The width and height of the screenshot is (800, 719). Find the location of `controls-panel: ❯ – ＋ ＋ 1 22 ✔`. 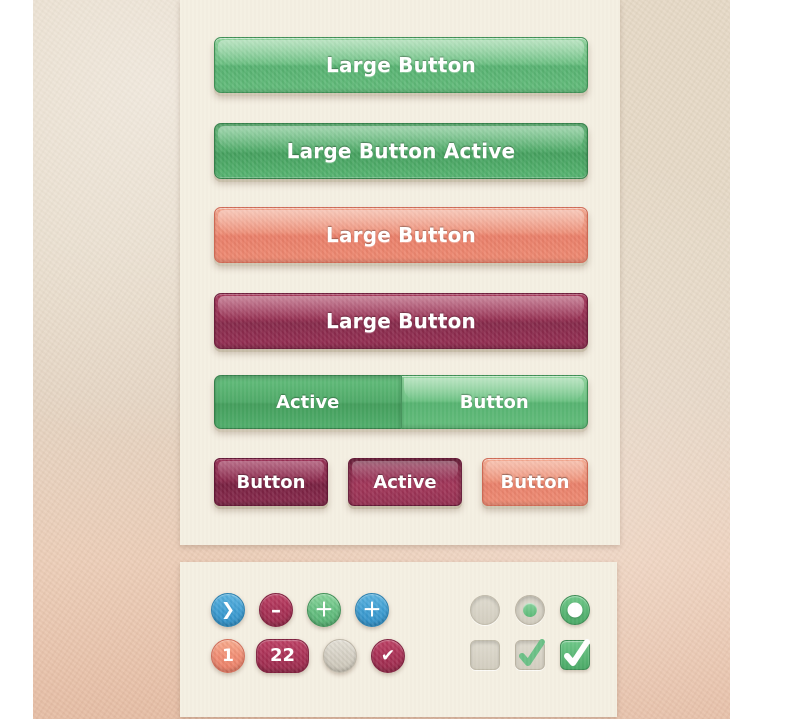

controls-panel: ❯ – ＋ ＋ 1 22 ✔ is located at coordinates (398, 639).